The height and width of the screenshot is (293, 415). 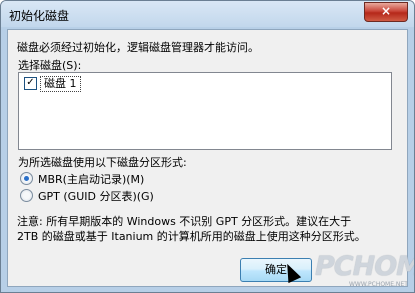 What do you see at coordinates (276, 270) in the screenshot?
I see `ok-button: 确定` at bounding box center [276, 270].